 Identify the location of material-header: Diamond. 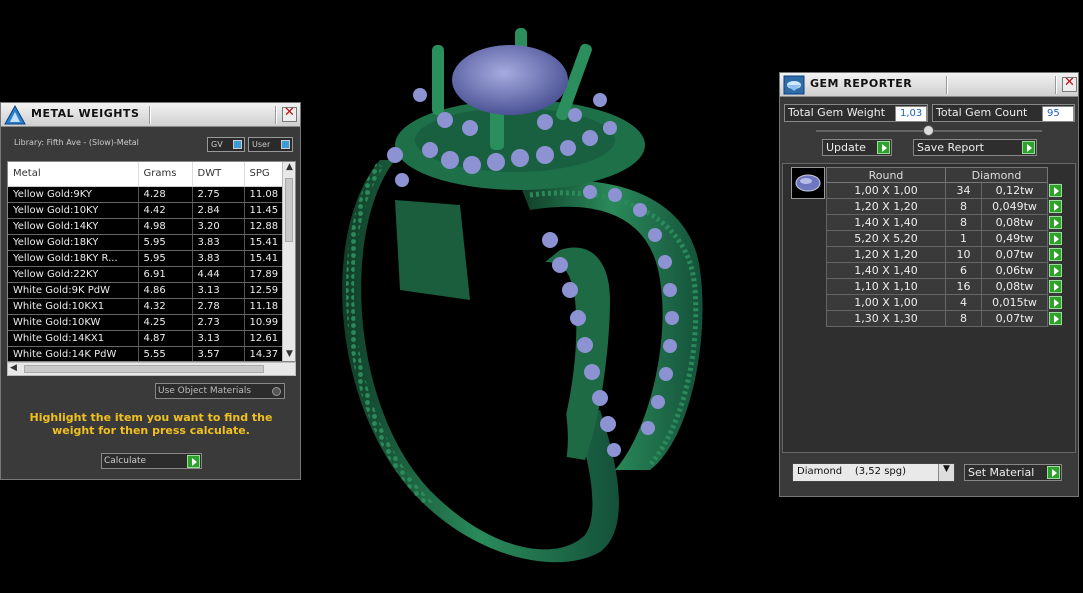
(996, 175).